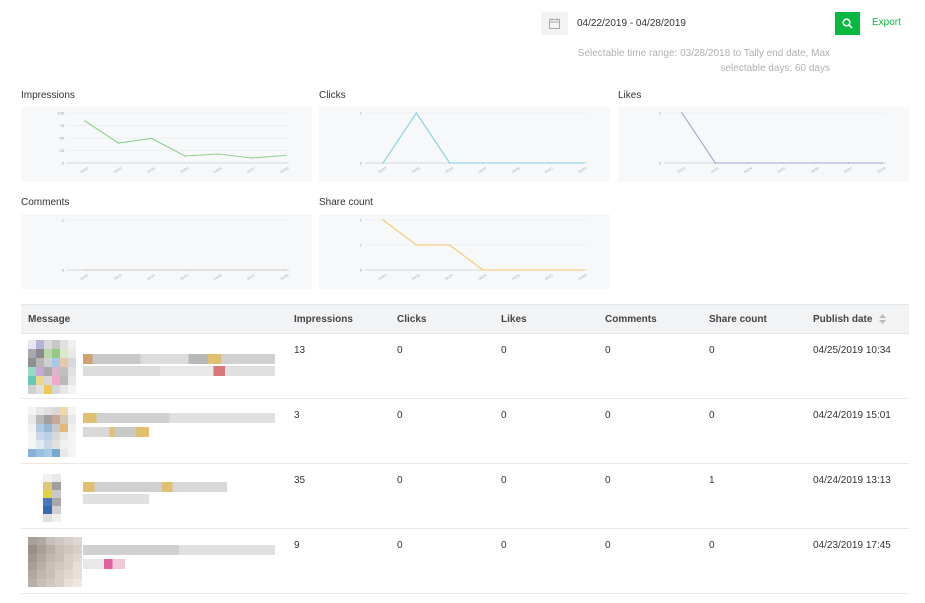  What do you see at coordinates (631, 23) in the screenshot?
I see `date-range-value: 04/22/2019 - 04/28/2019` at bounding box center [631, 23].